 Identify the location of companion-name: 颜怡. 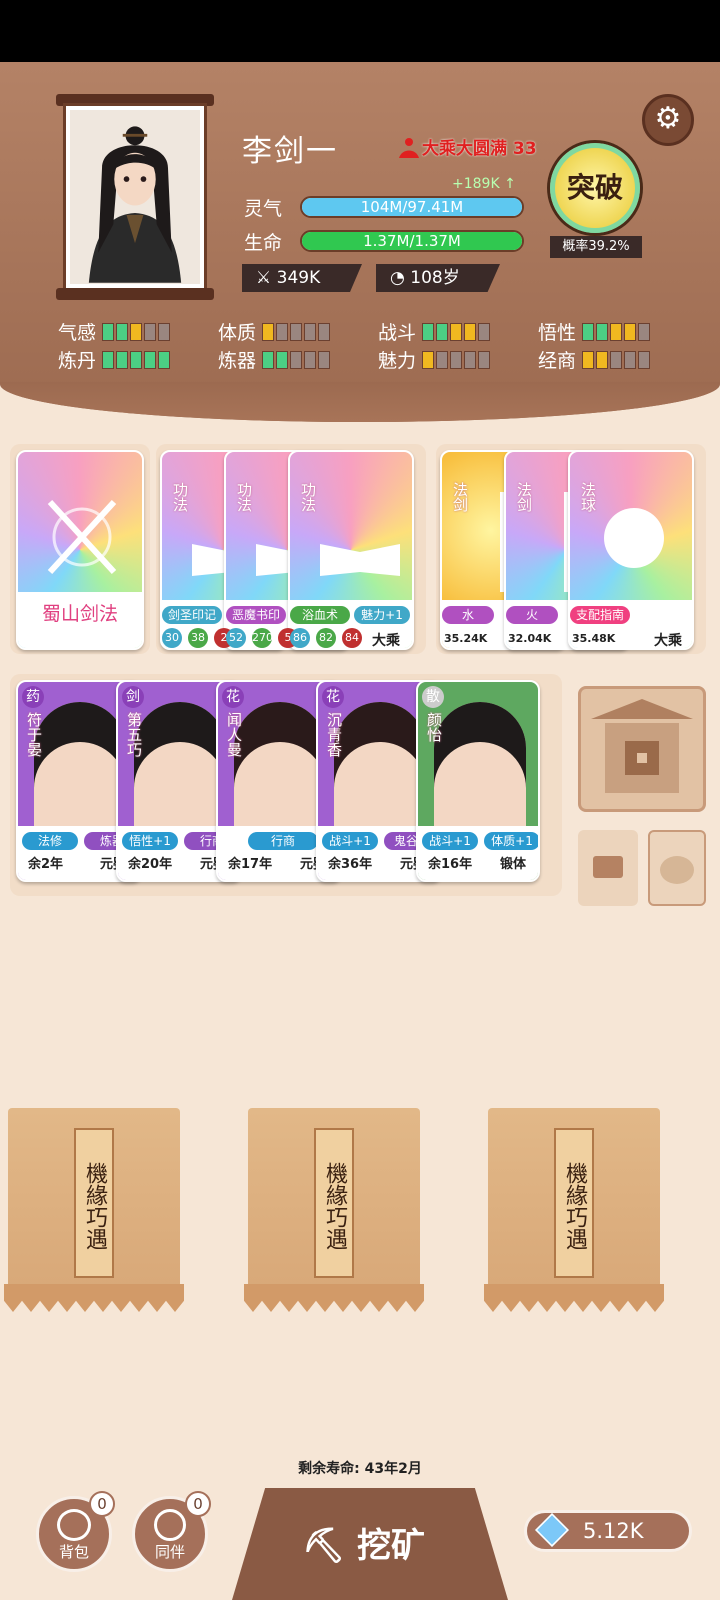
(434, 727).